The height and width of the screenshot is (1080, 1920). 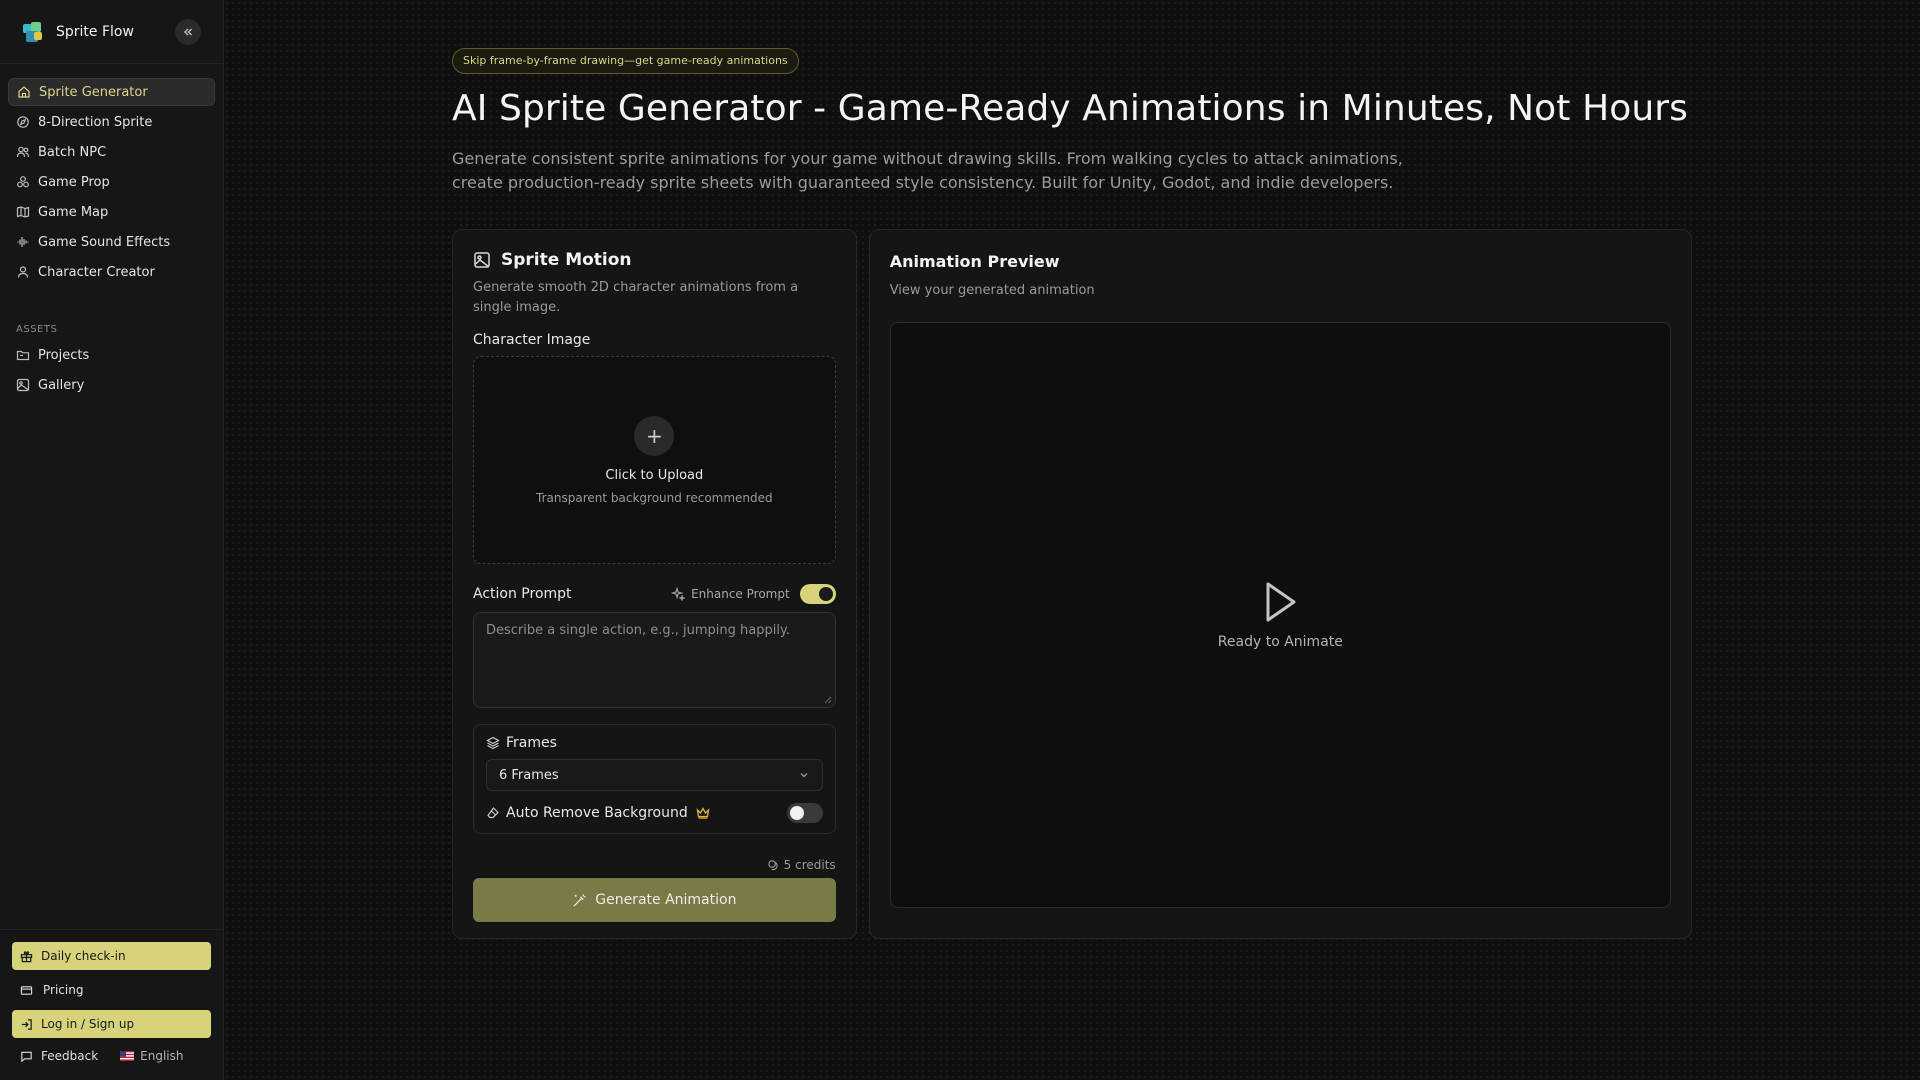 I want to click on brand-name: Sprite Flow, so click(x=95, y=31).